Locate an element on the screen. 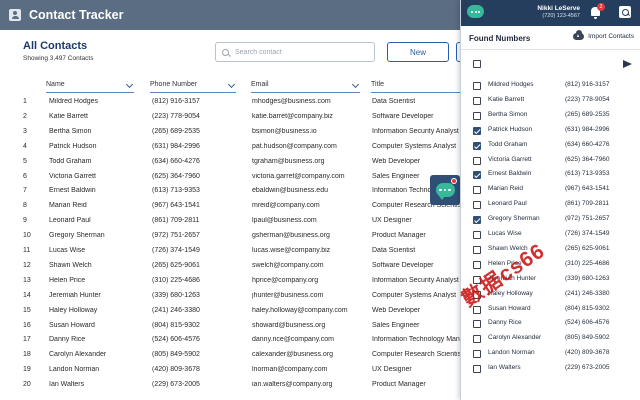 This screenshot has width=640, height=400. chat-bubble-icon is located at coordinates (445, 191).